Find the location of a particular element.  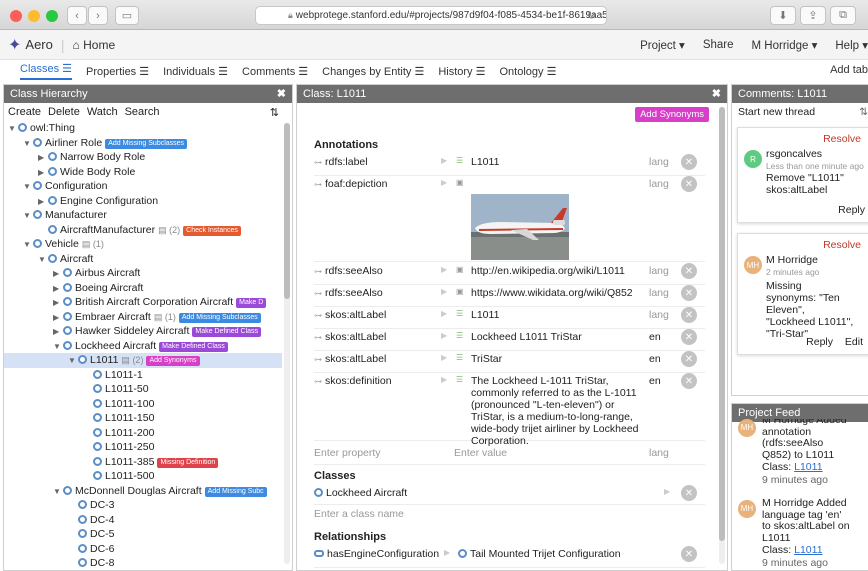

relationship-value: Tail Mounted Trijet Configuration is located at coordinates (558, 554).